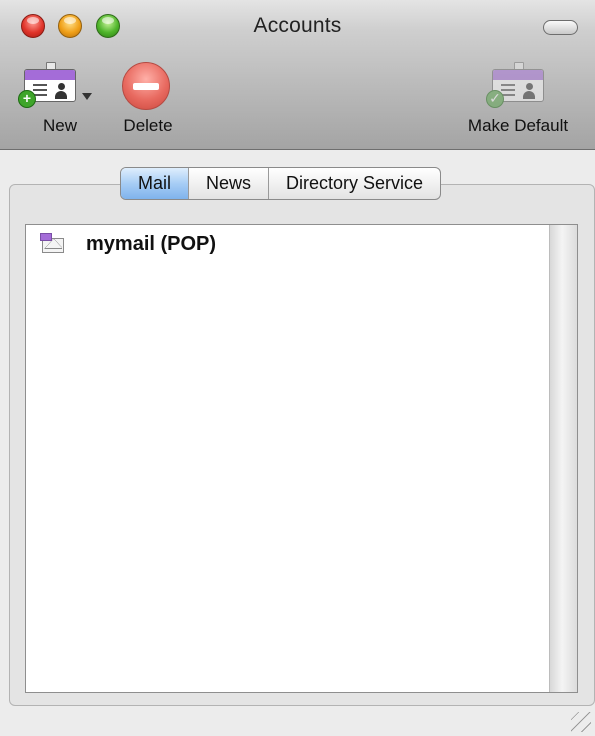 The width and height of the screenshot is (595, 736). What do you see at coordinates (148, 125) in the screenshot?
I see `delete-label: Delete` at bounding box center [148, 125].